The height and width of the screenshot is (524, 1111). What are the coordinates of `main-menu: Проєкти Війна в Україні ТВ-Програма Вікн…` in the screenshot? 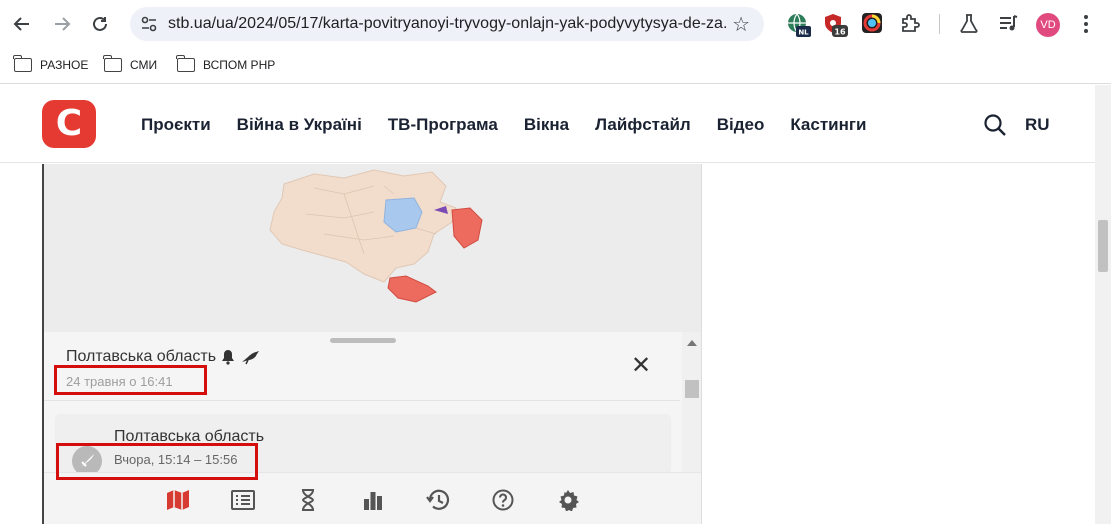 It's located at (516, 125).